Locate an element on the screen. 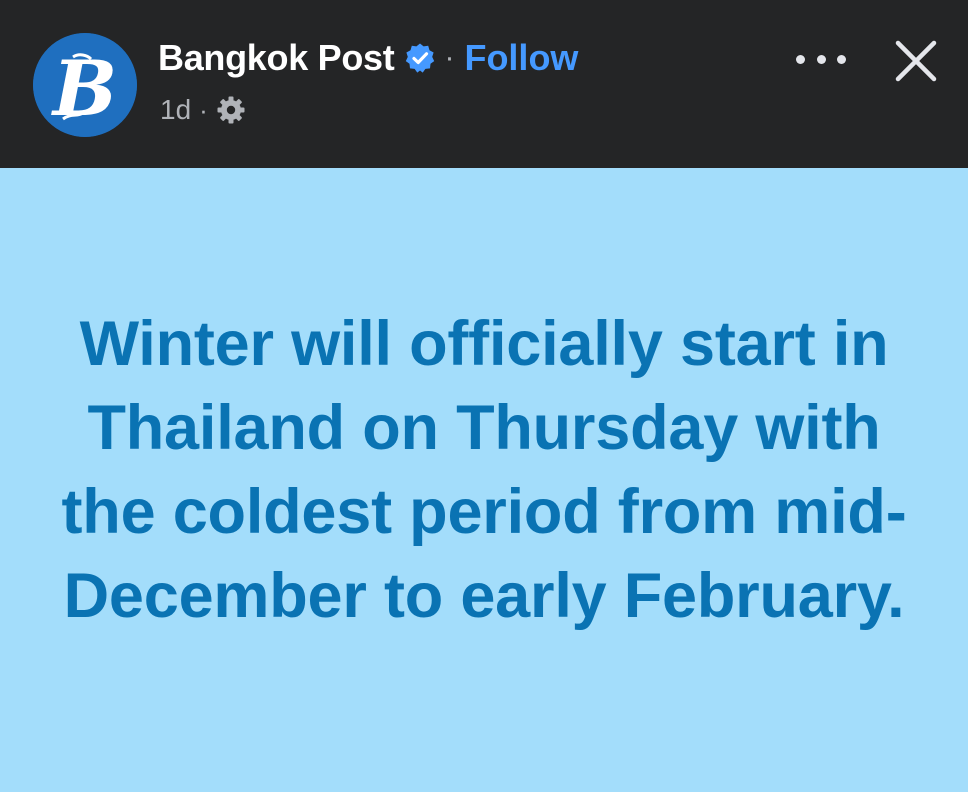 This screenshot has height=792, width=968. page-avatar: B is located at coordinates (85, 85).